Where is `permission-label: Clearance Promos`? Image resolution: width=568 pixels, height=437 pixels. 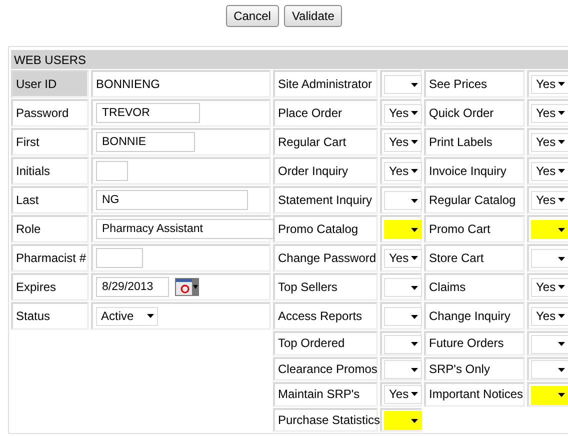 permission-label: Clearance Promos is located at coordinates (325, 368).